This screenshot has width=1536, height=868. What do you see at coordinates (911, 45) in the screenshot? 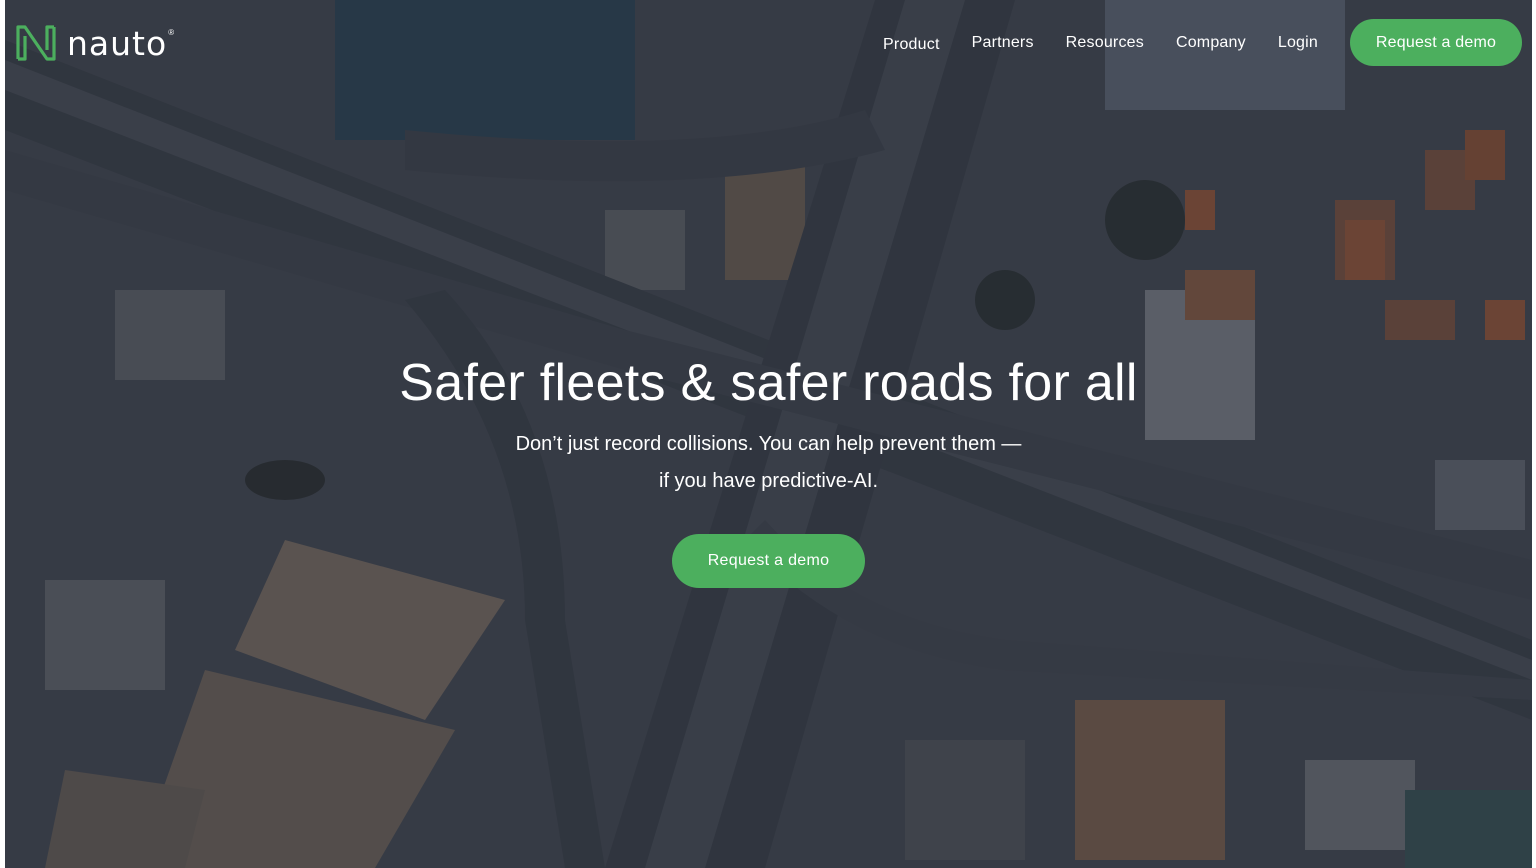
I see `nav-item-product: Product` at bounding box center [911, 45].